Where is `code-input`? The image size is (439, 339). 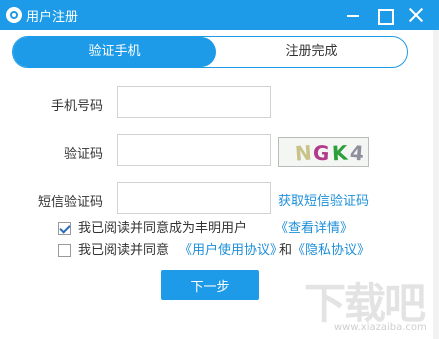
code-input is located at coordinates (194, 150).